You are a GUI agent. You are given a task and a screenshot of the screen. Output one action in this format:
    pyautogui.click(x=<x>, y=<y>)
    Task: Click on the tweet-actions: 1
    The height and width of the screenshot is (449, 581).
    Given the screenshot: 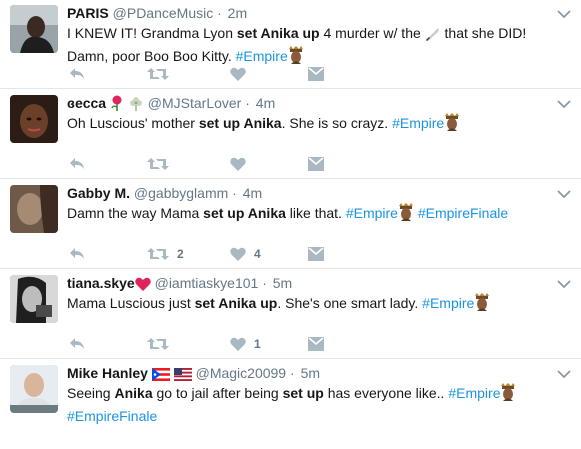 What is the action you would take?
    pyautogui.click(x=217, y=344)
    